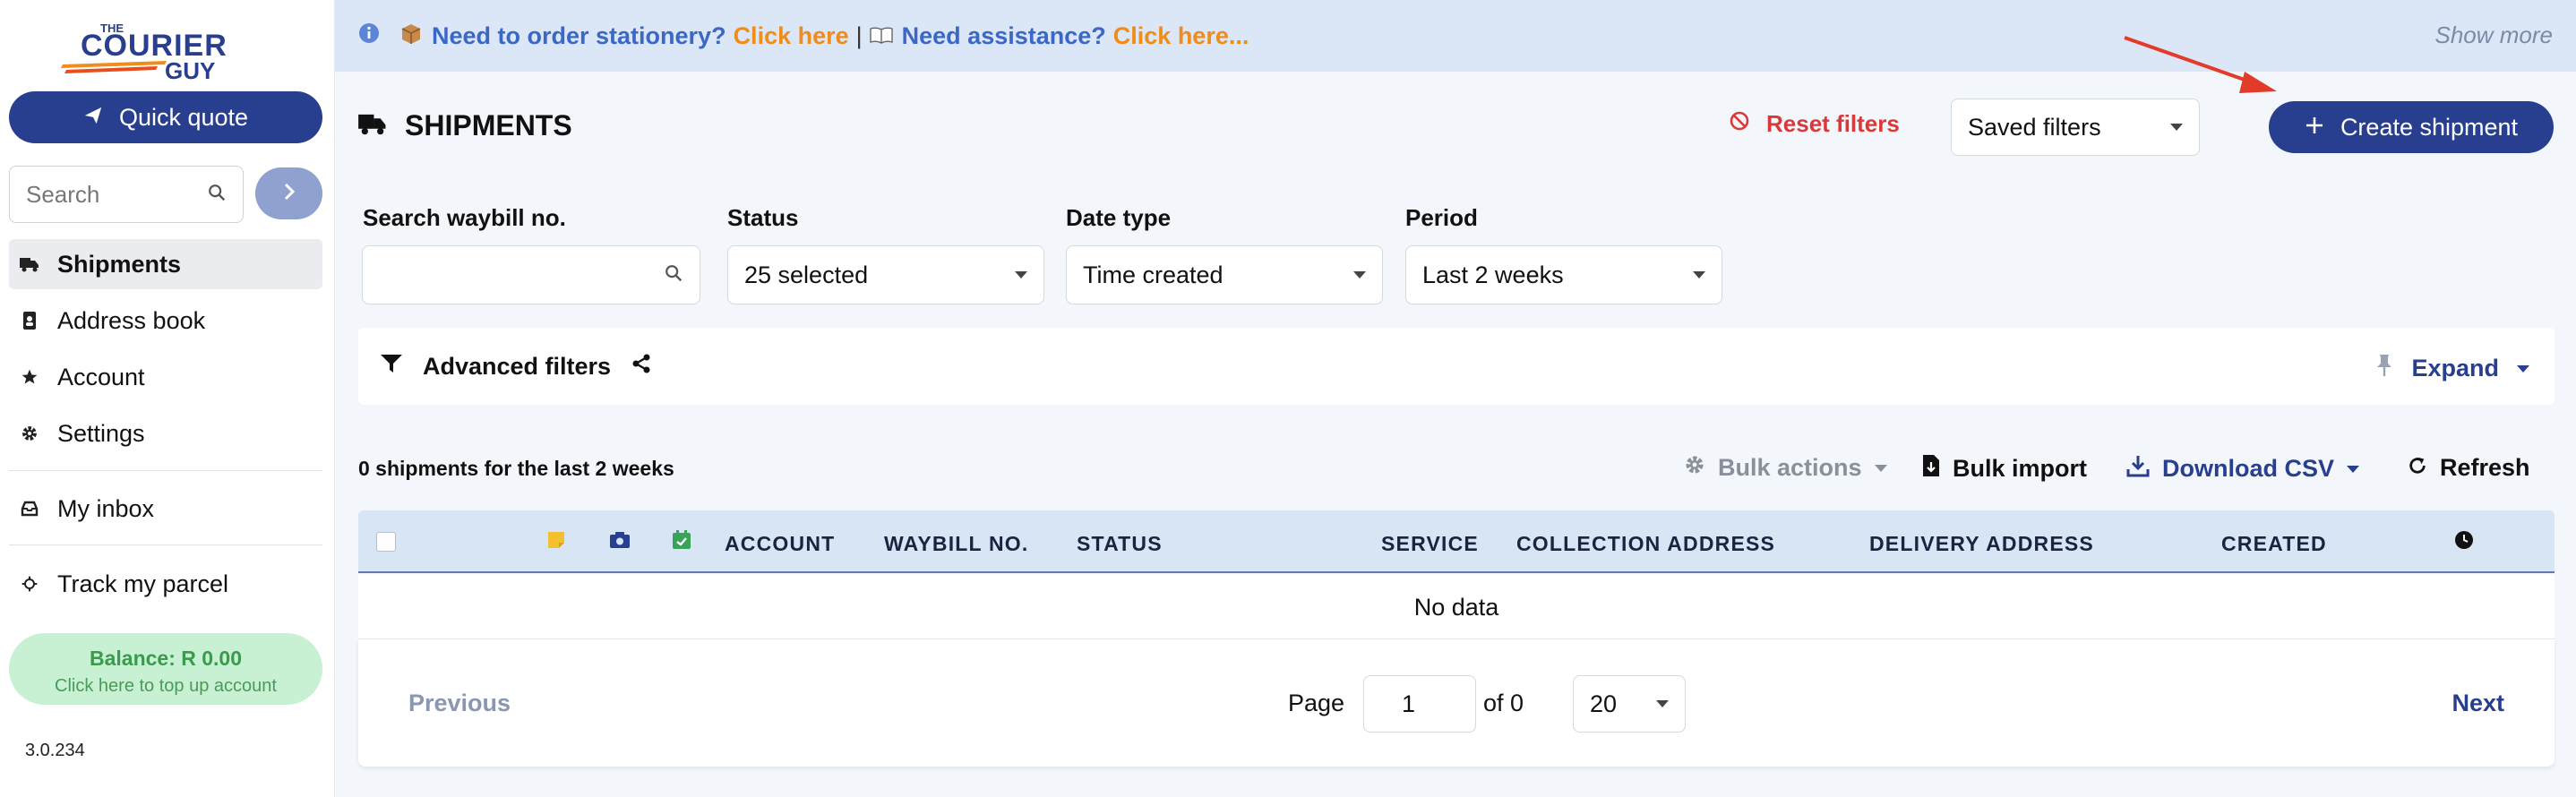  What do you see at coordinates (464, 217) in the screenshot?
I see `waybill-search-label: Search waybill no.` at bounding box center [464, 217].